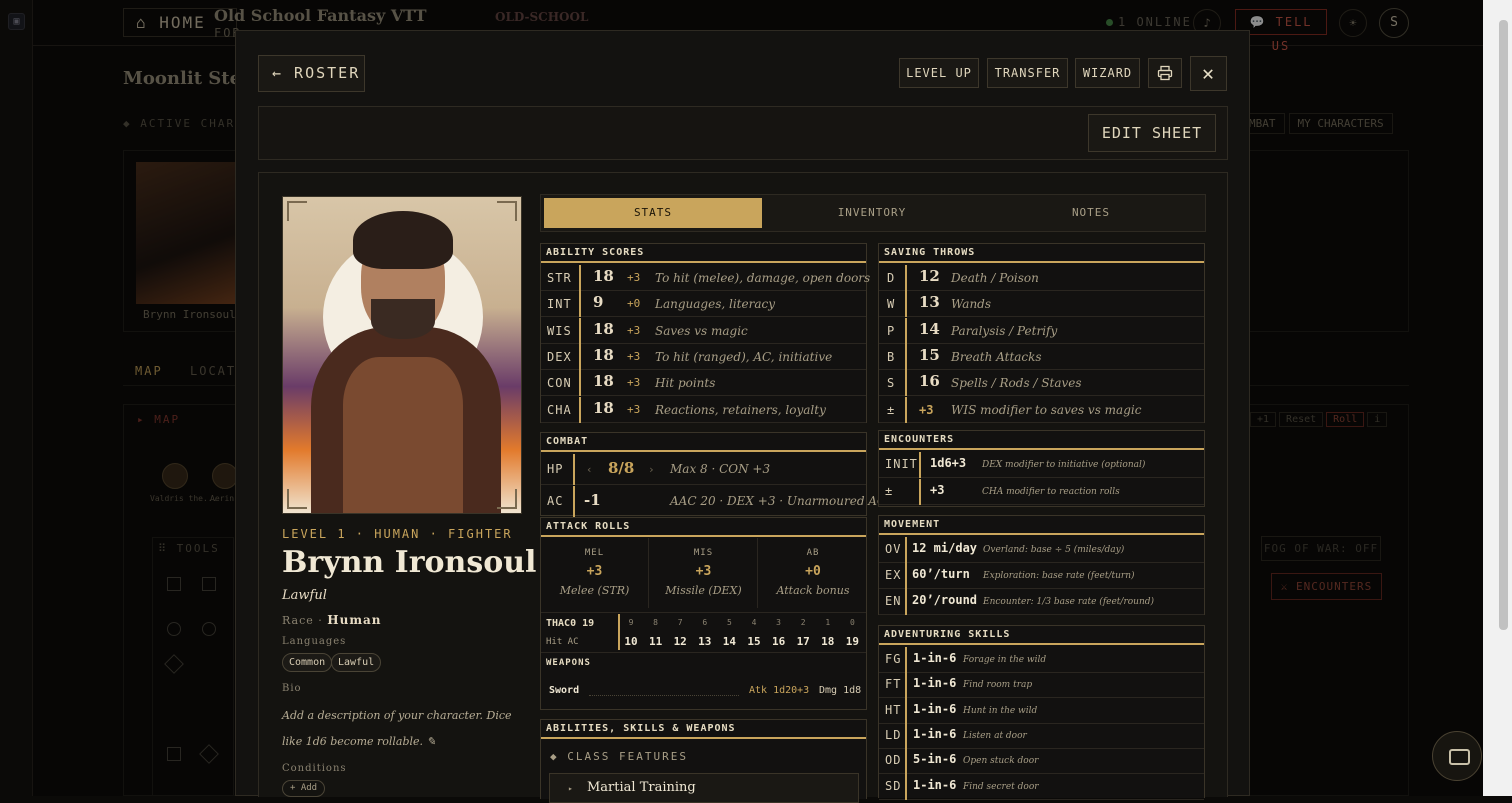 Image resolution: width=1512 pixels, height=803 pixels. Describe the element at coordinates (754, 641) in the screenshot. I see `thac-hit-value: 15` at that location.